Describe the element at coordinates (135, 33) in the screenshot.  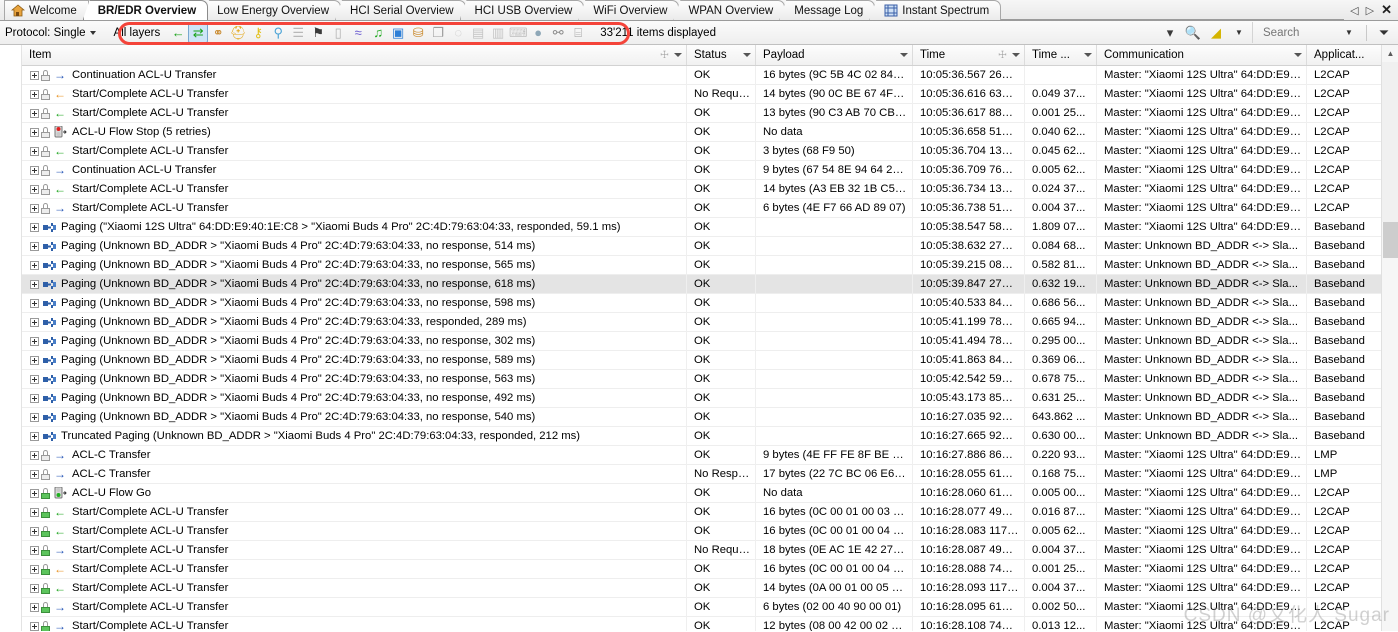
I see `layers-filter-label: All layers` at that location.